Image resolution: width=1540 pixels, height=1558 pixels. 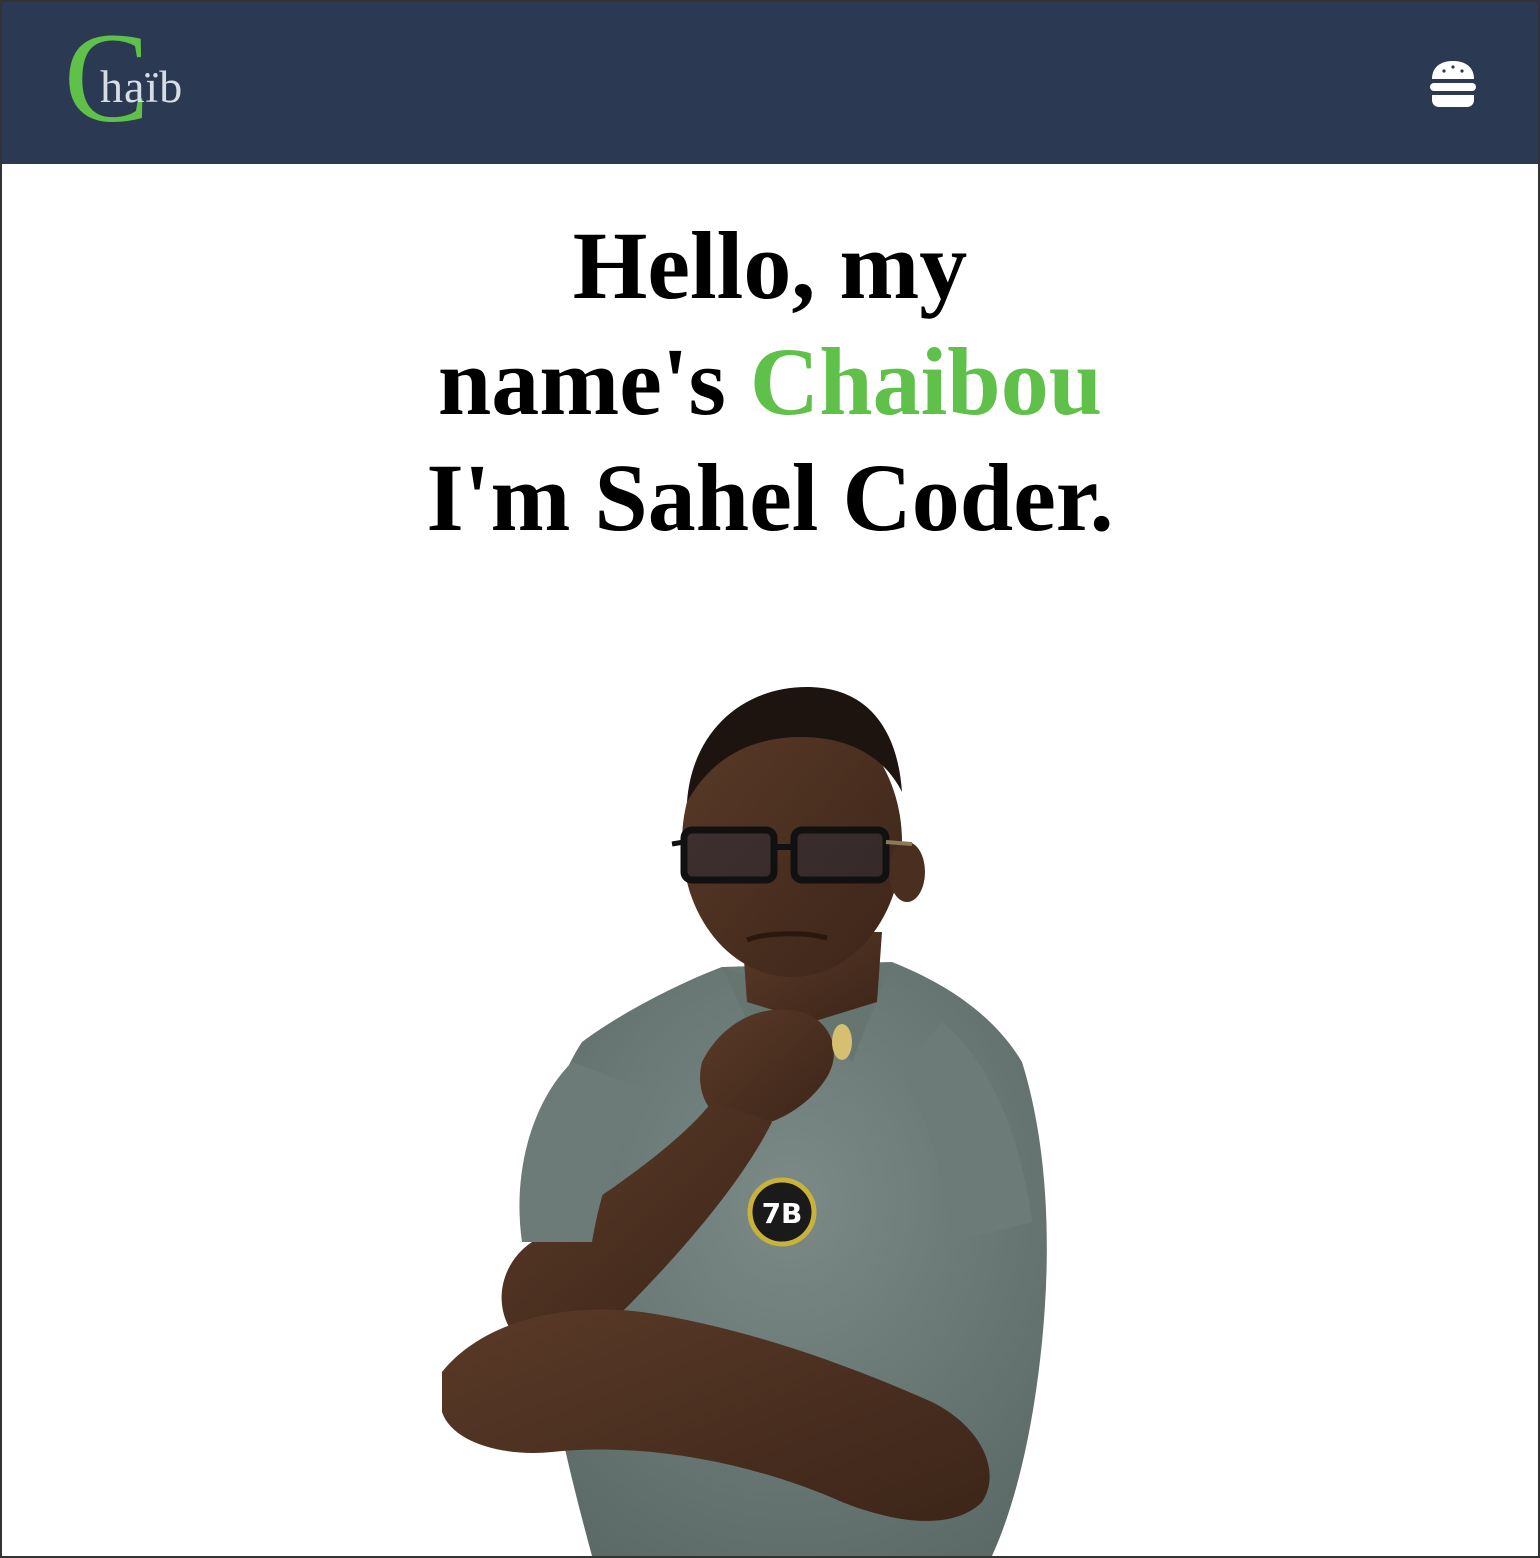 I want to click on logo-link: C haïb, so click(x=144, y=78).